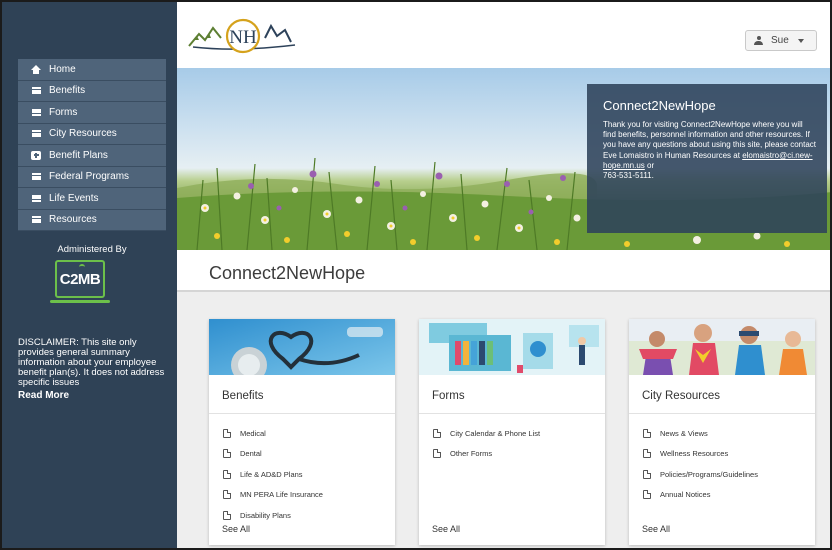 The image size is (832, 550). Describe the element at coordinates (67, 91) in the screenshot. I see `sidebar-item-label: Benefits` at that location.